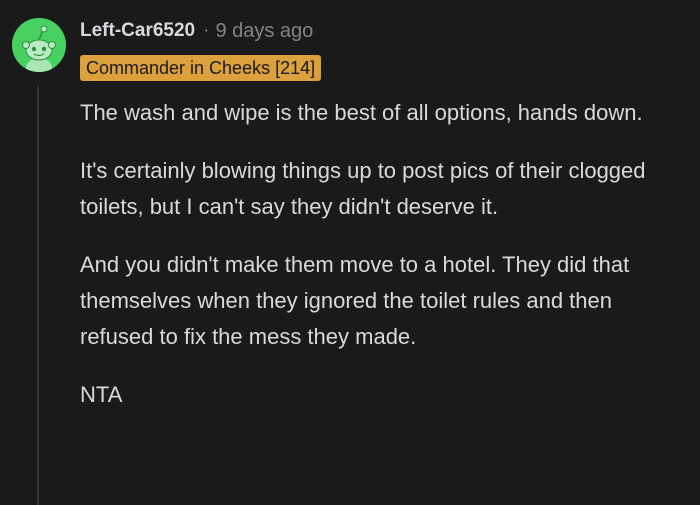  I want to click on thread-line, so click(38, 295).